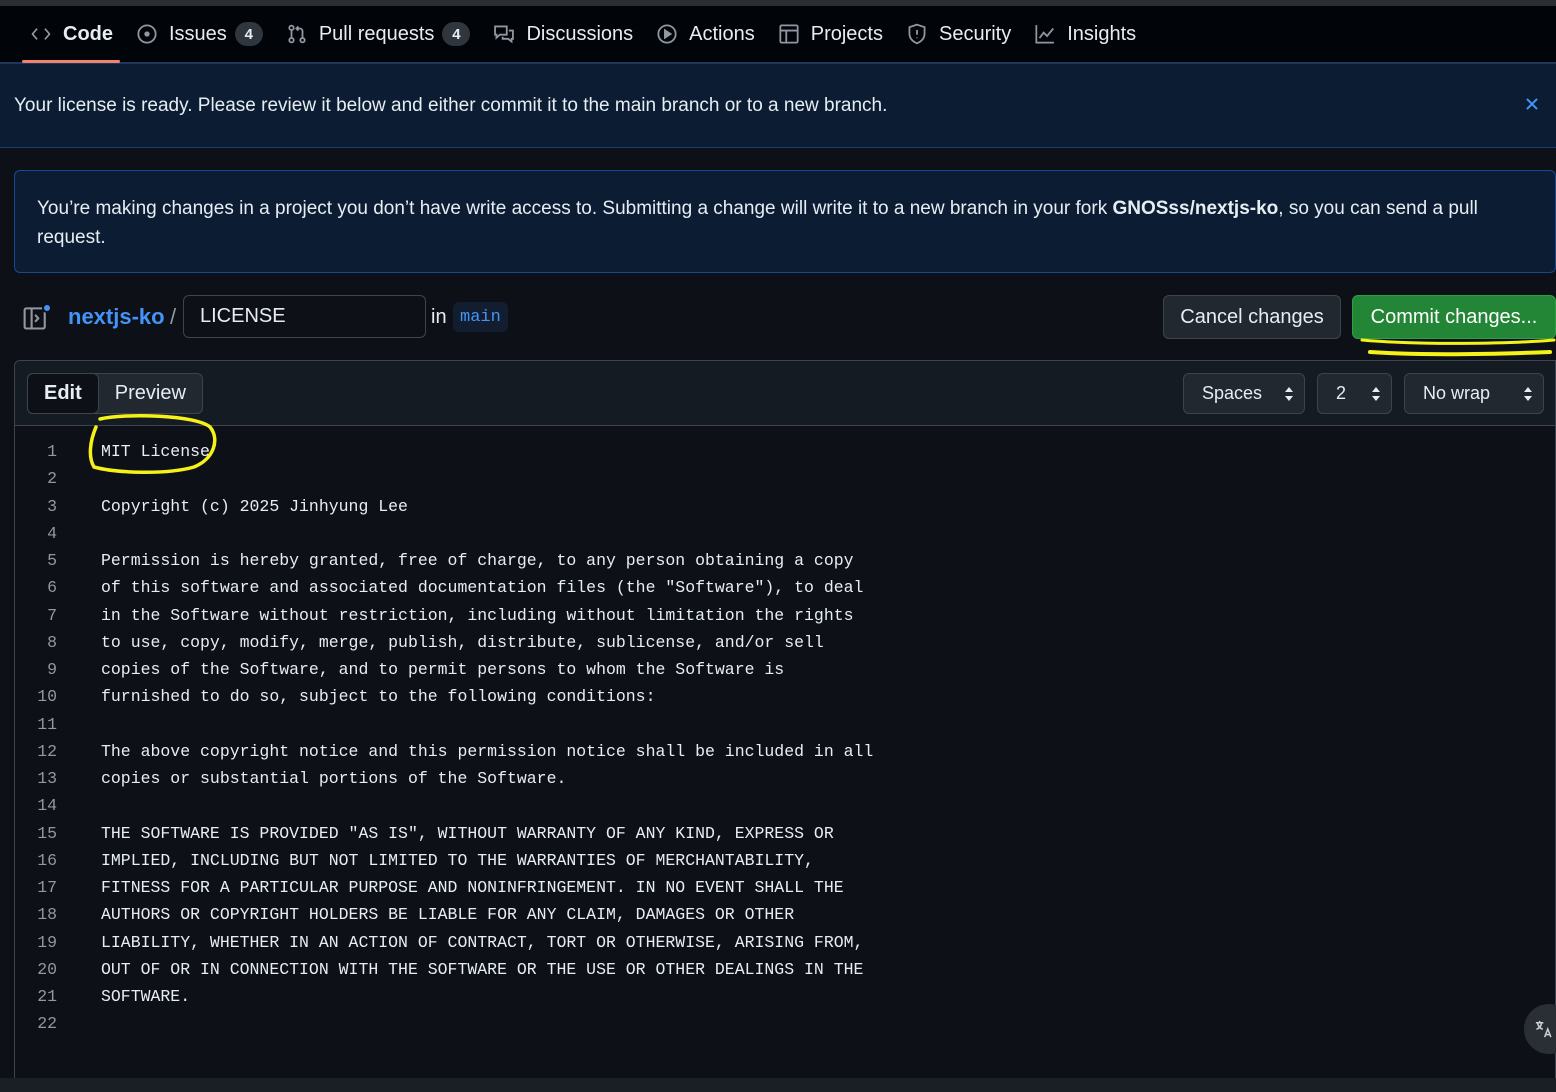 Image resolution: width=1556 pixels, height=1092 pixels. What do you see at coordinates (785, 393) in the screenshot?
I see `editor-toolbar: Edit Preview Spaces 2 No wrap` at bounding box center [785, 393].